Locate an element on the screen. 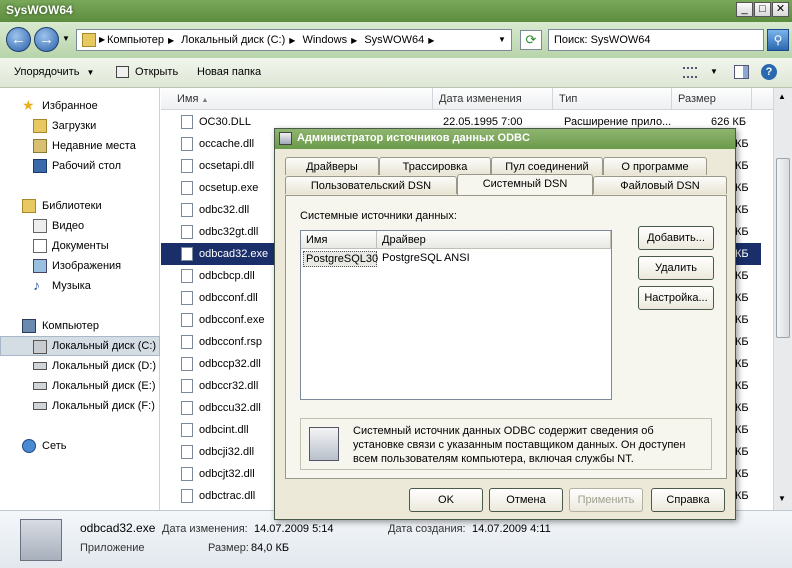  sidebar-item-desktop: Рабочий стол is located at coordinates (80, 166).